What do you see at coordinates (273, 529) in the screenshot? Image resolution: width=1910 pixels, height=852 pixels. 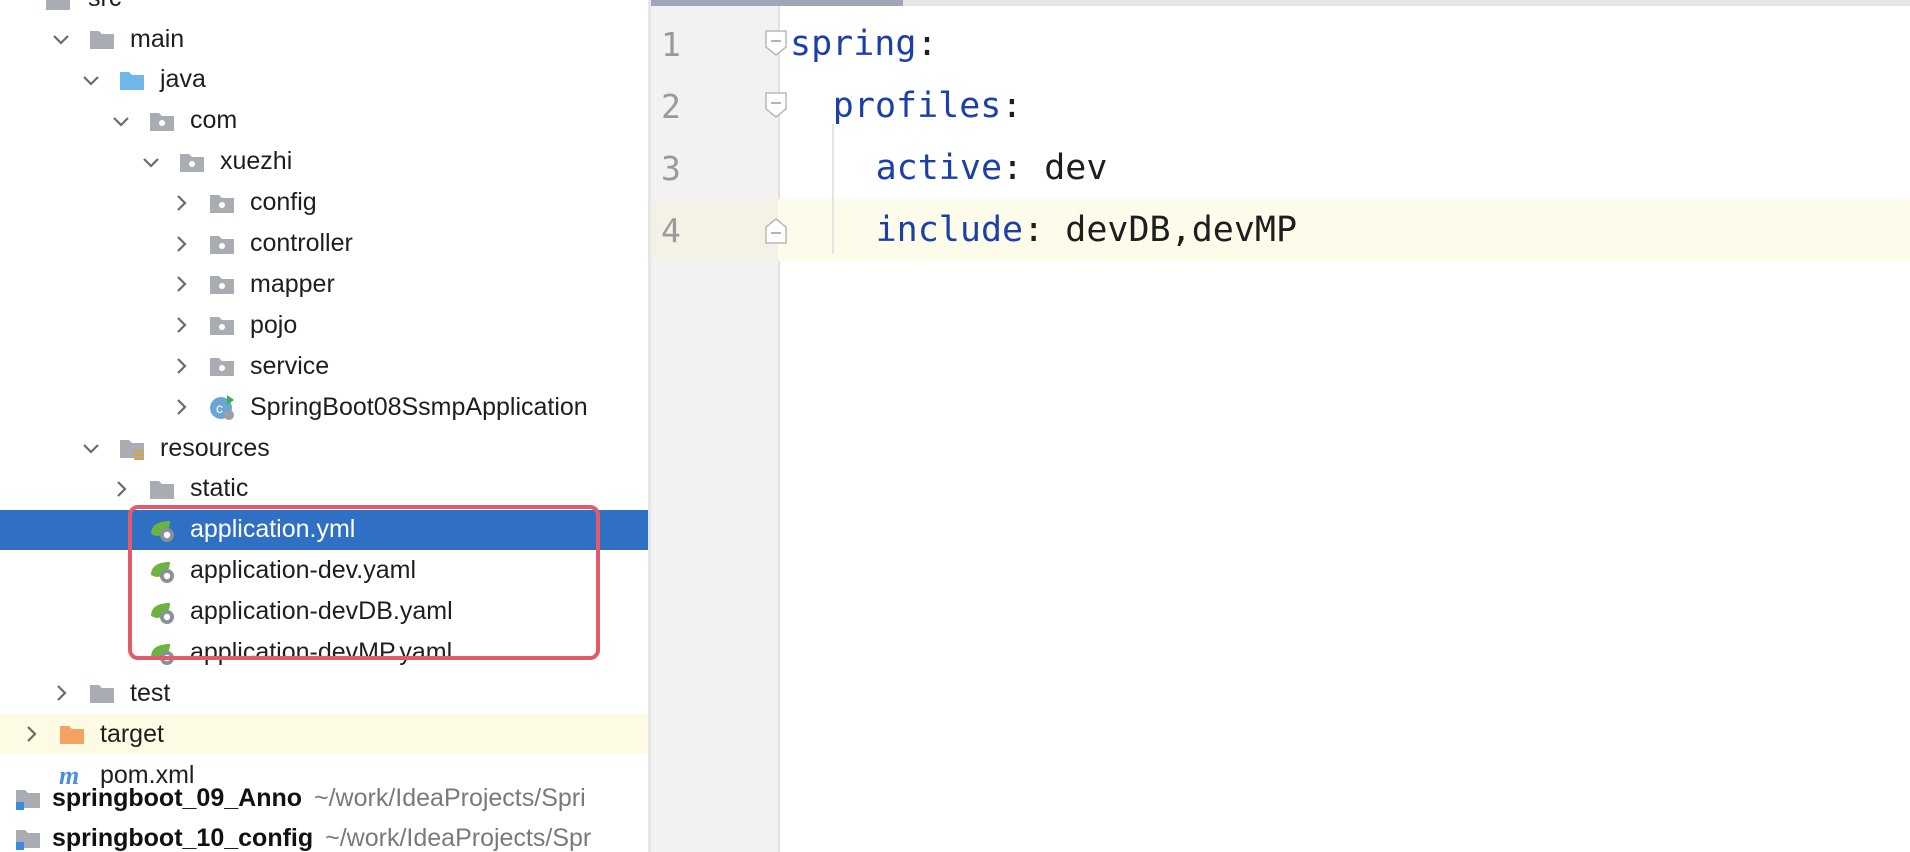 I see `tree-item-label: application.yml` at bounding box center [273, 529].